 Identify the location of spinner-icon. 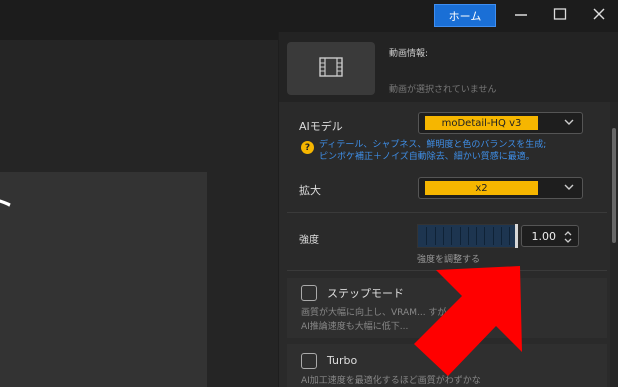
(568, 238).